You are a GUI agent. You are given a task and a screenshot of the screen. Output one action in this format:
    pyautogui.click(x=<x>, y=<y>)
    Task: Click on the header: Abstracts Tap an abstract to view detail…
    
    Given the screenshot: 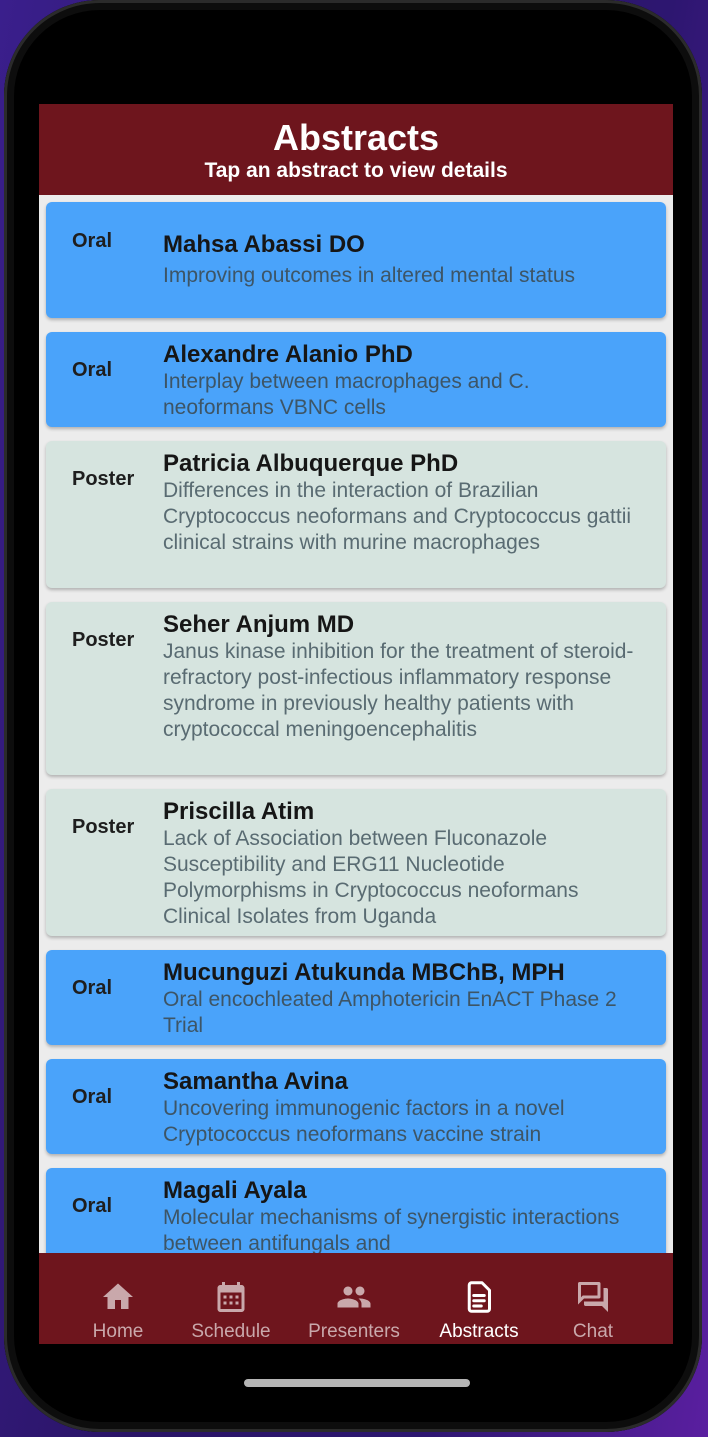 What is the action you would take?
    pyautogui.click(x=356, y=149)
    